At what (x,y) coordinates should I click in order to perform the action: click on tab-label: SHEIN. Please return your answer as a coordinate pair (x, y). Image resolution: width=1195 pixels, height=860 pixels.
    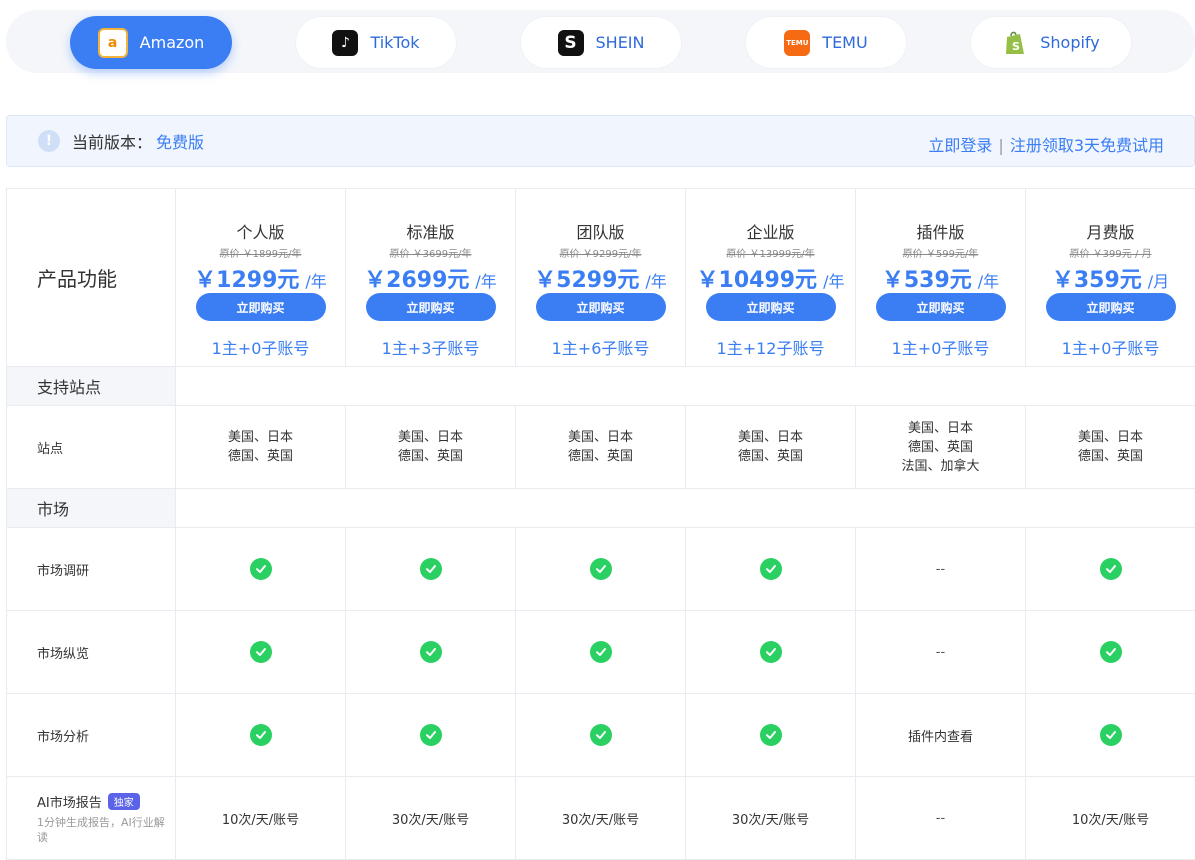
    Looking at the image, I should click on (620, 42).